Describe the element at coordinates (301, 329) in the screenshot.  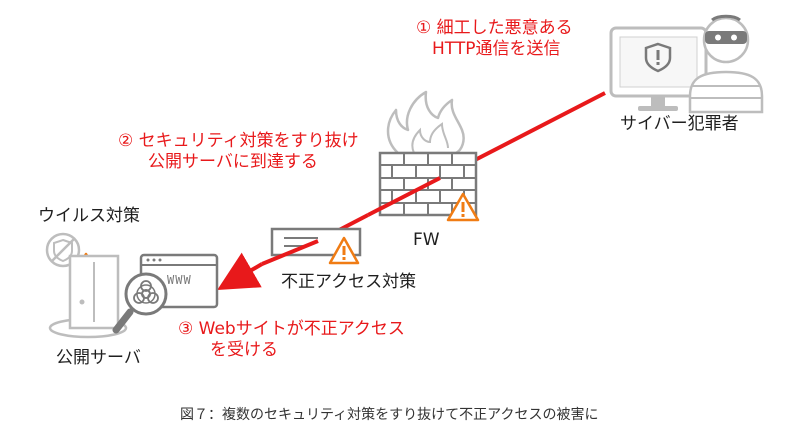
I see `step3-line1: Webサイトが不正アクセス` at that location.